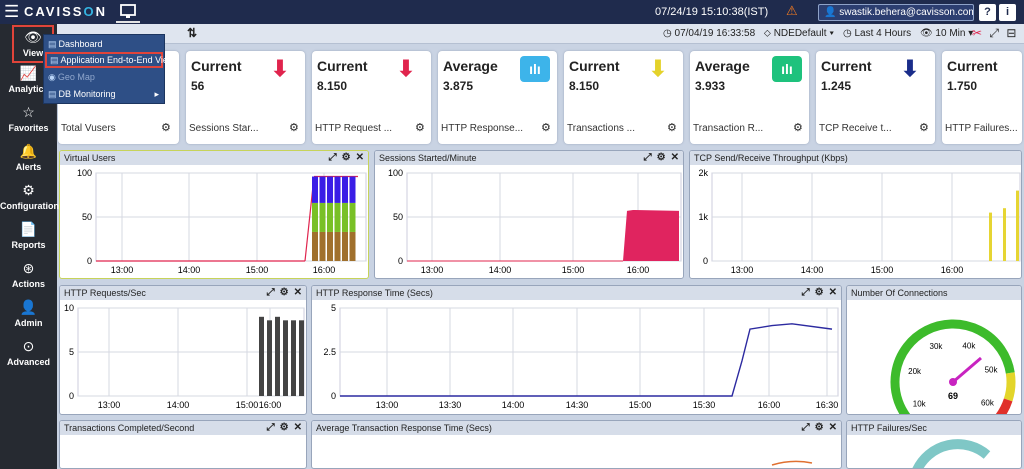  I want to click on database-icon: ▤, so click(52, 94).